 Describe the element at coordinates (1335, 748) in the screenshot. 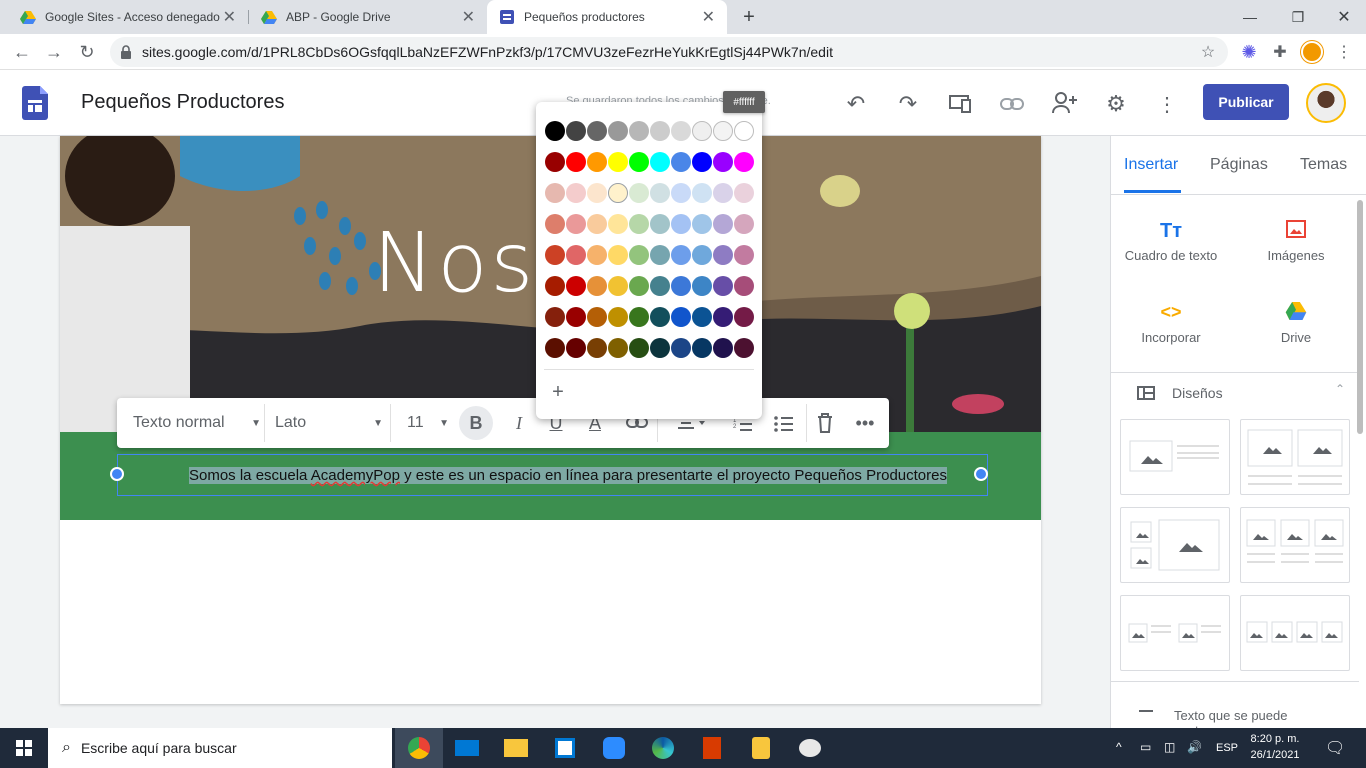

I see `notifications-icon: 🗨` at that location.